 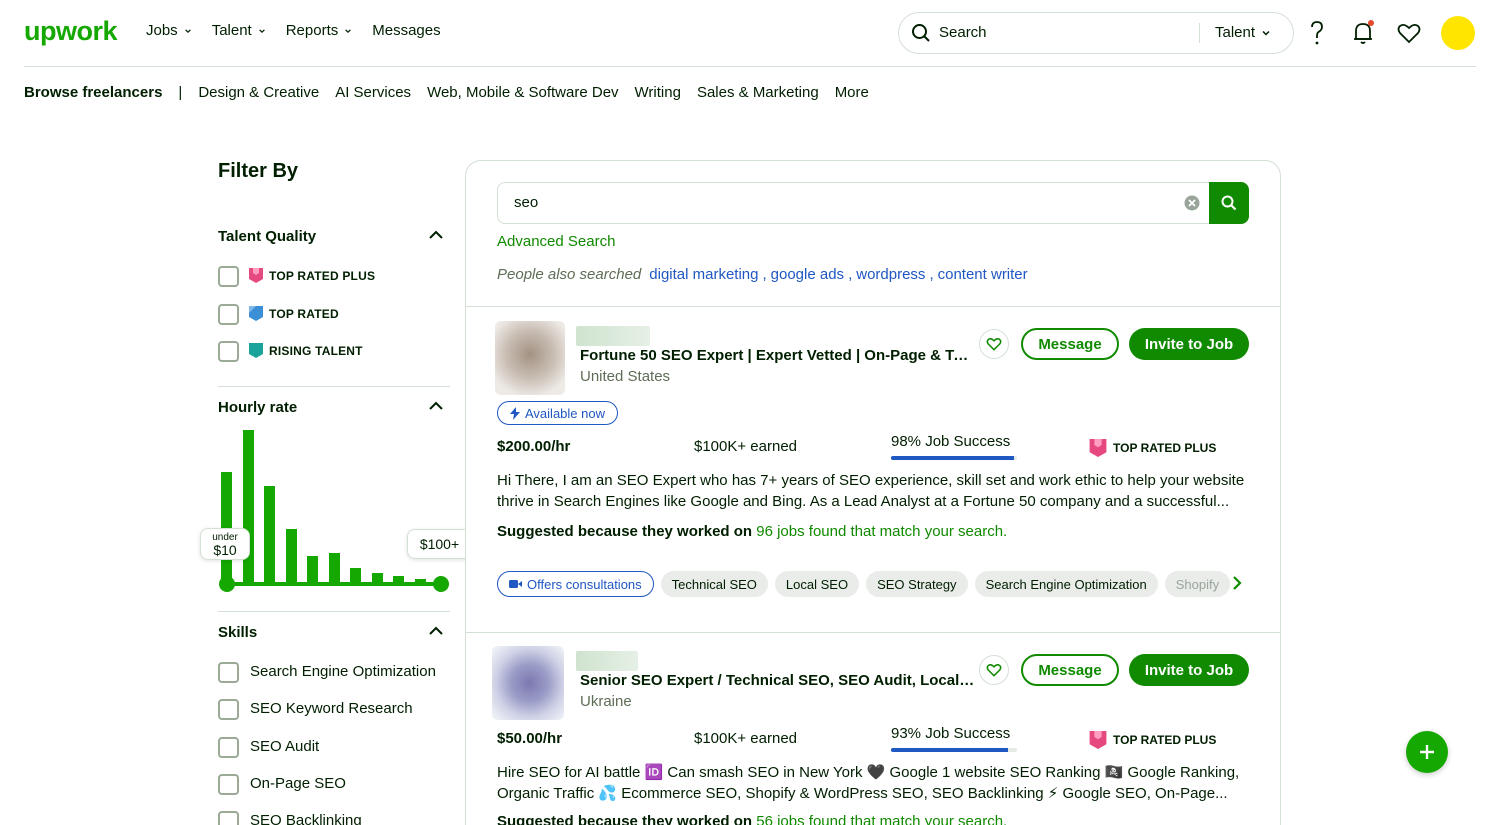 What do you see at coordinates (1192, 203) in the screenshot?
I see `clear-icon` at bounding box center [1192, 203].